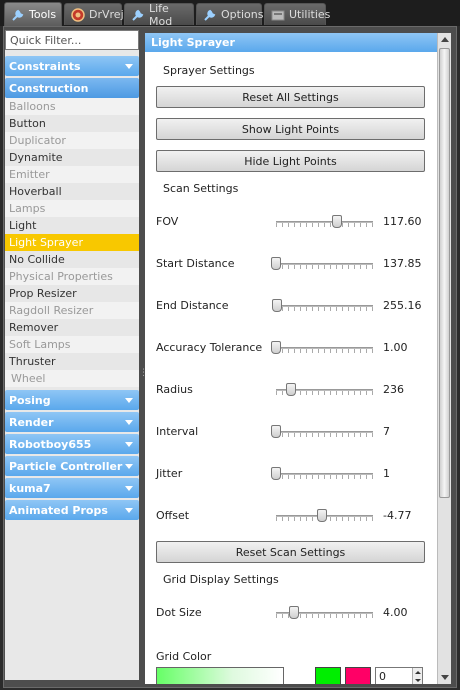  What do you see at coordinates (444, 39) in the screenshot?
I see `scroll-up-arrow-icon` at bounding box center [444, 39].